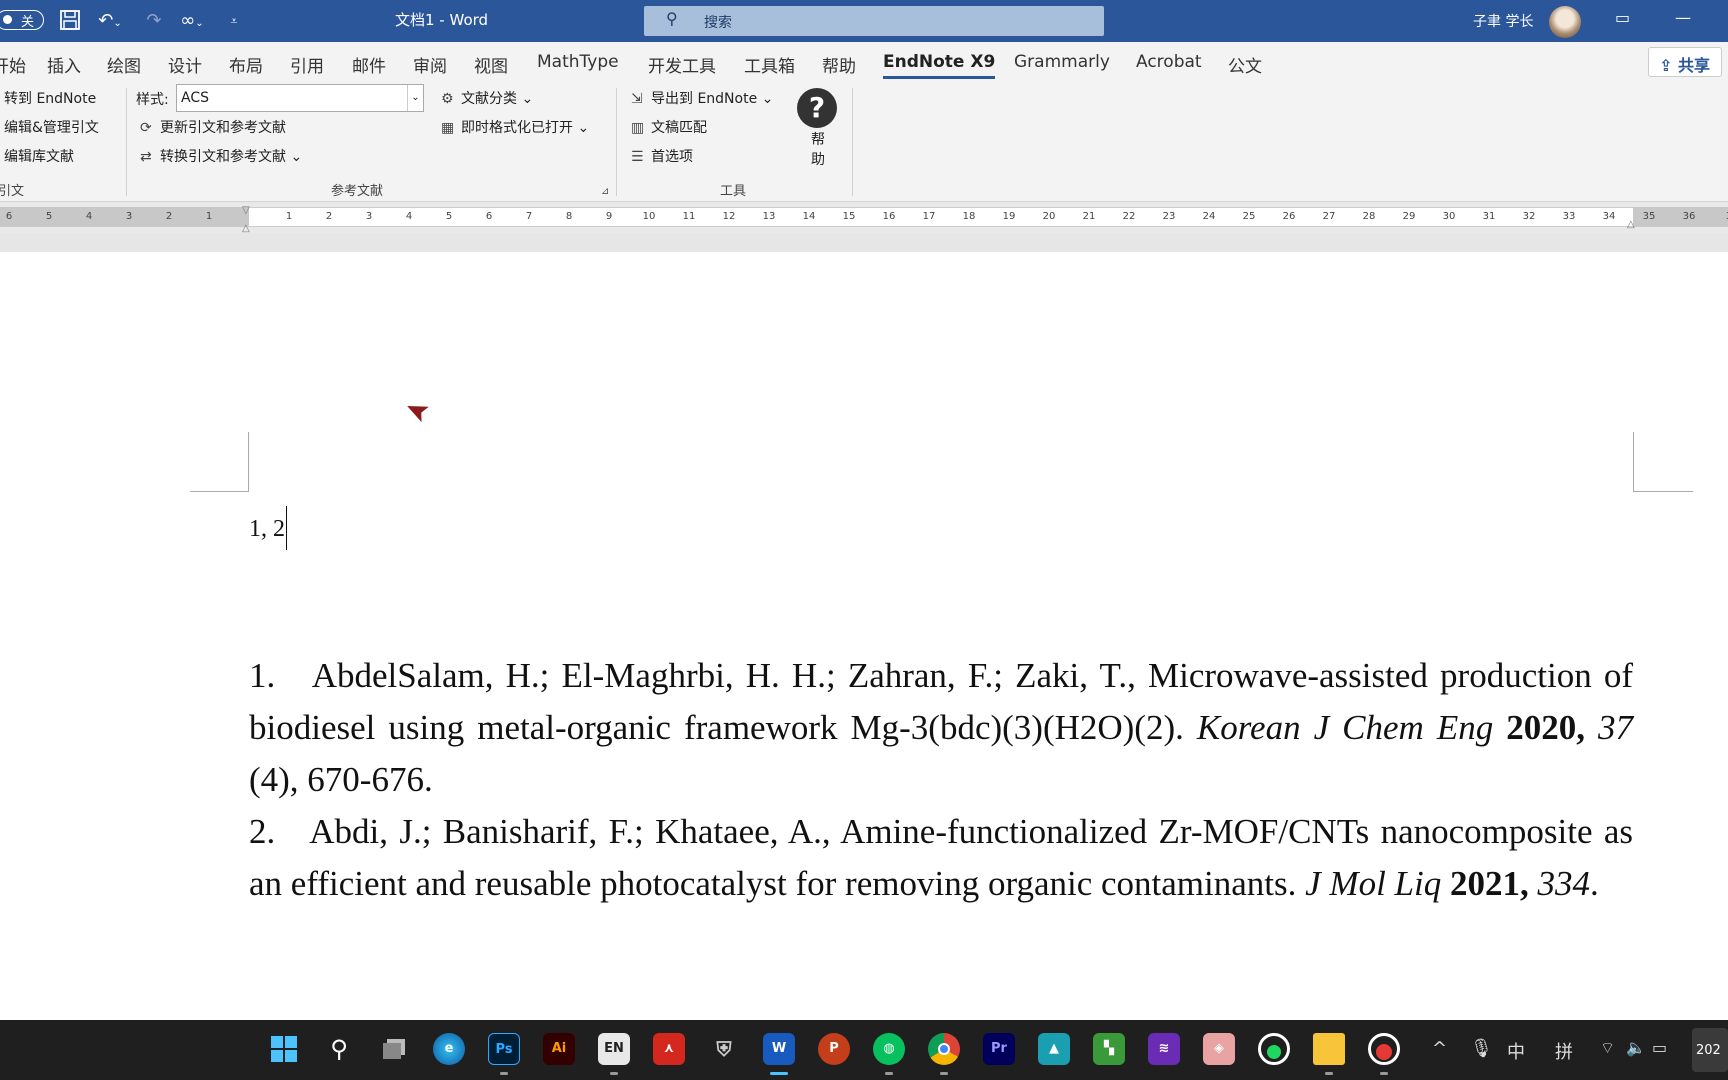  Describe the element at coordinates (1489, 216) in the screenshot. I see `ruler-number: 31` at that location.